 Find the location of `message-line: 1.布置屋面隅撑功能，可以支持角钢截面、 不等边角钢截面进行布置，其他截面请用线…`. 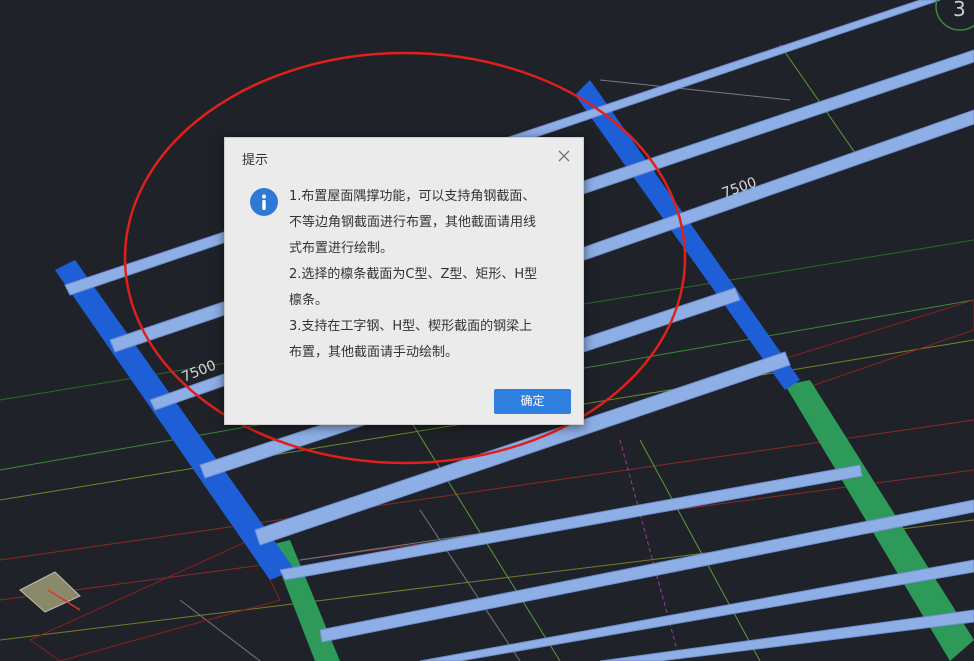

message-line: 1.布置屋面隅撑功能，可以支持角钢截面、 不等边角钢截面进行布置，其他截面请用线… is located at coordinates (413, 222).